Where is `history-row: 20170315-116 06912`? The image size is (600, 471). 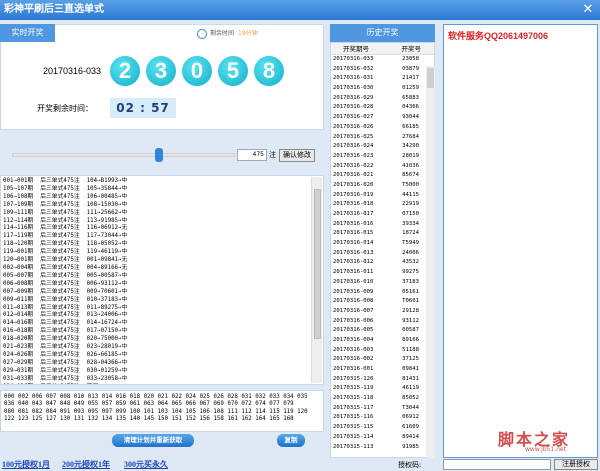 history-row: 20170315-116 06912 is located at coordinates (382, 418).